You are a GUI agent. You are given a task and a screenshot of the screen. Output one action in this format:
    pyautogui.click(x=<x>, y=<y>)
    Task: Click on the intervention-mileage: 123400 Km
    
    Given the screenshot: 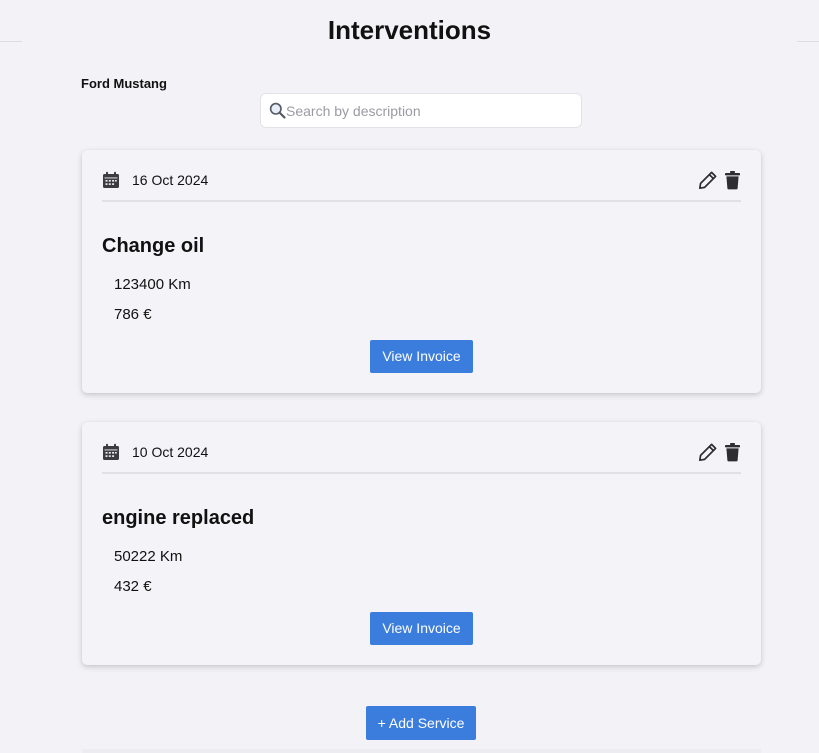 What is the action you would take?
    pyautogui.click(x=152, y=284)
    